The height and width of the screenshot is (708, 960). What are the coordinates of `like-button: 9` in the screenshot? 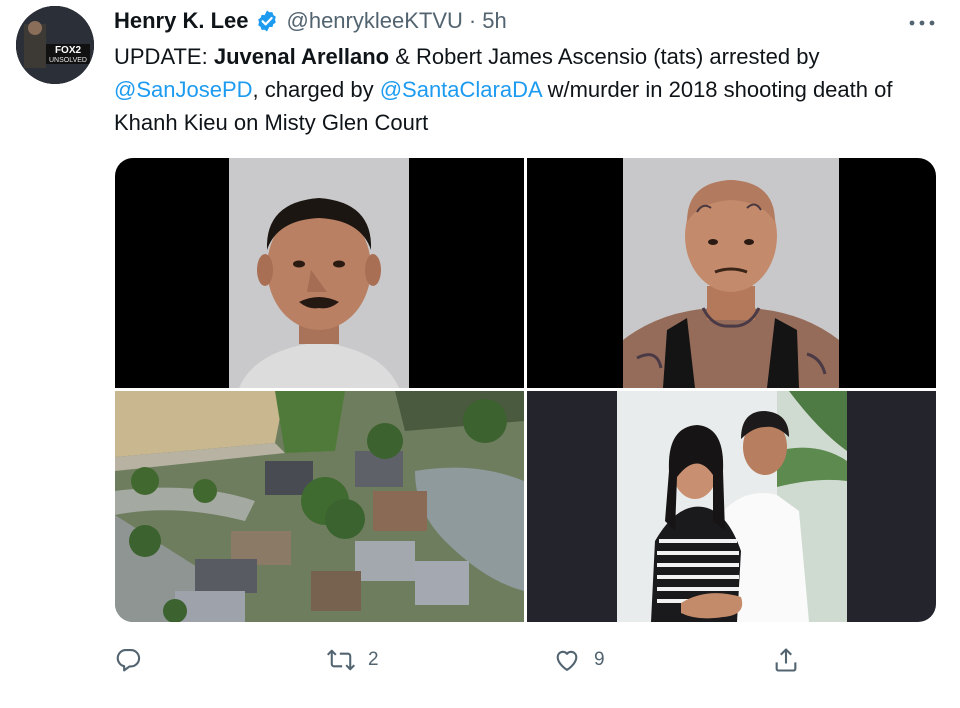 It's located at (578, 660).